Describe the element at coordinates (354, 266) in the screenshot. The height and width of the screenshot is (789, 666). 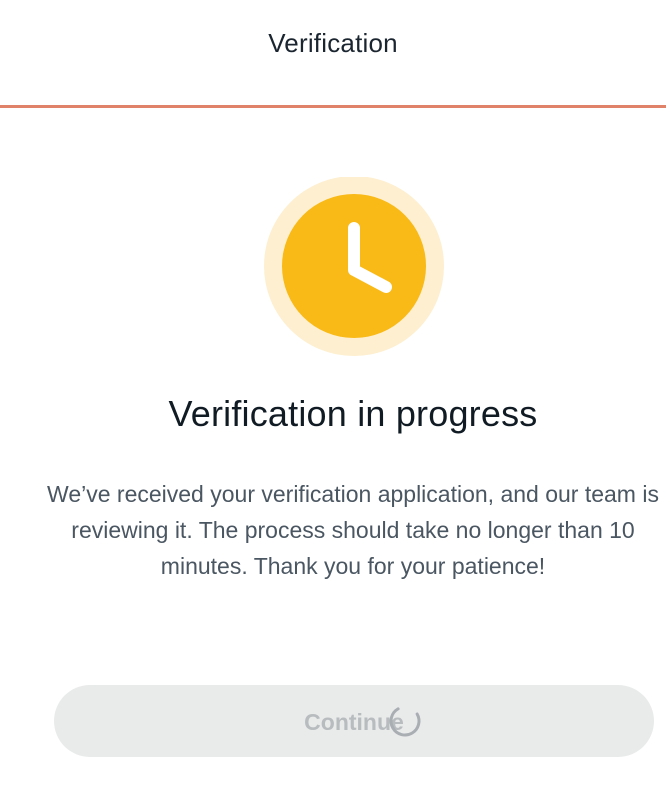
I see `clock-icon` at that location.